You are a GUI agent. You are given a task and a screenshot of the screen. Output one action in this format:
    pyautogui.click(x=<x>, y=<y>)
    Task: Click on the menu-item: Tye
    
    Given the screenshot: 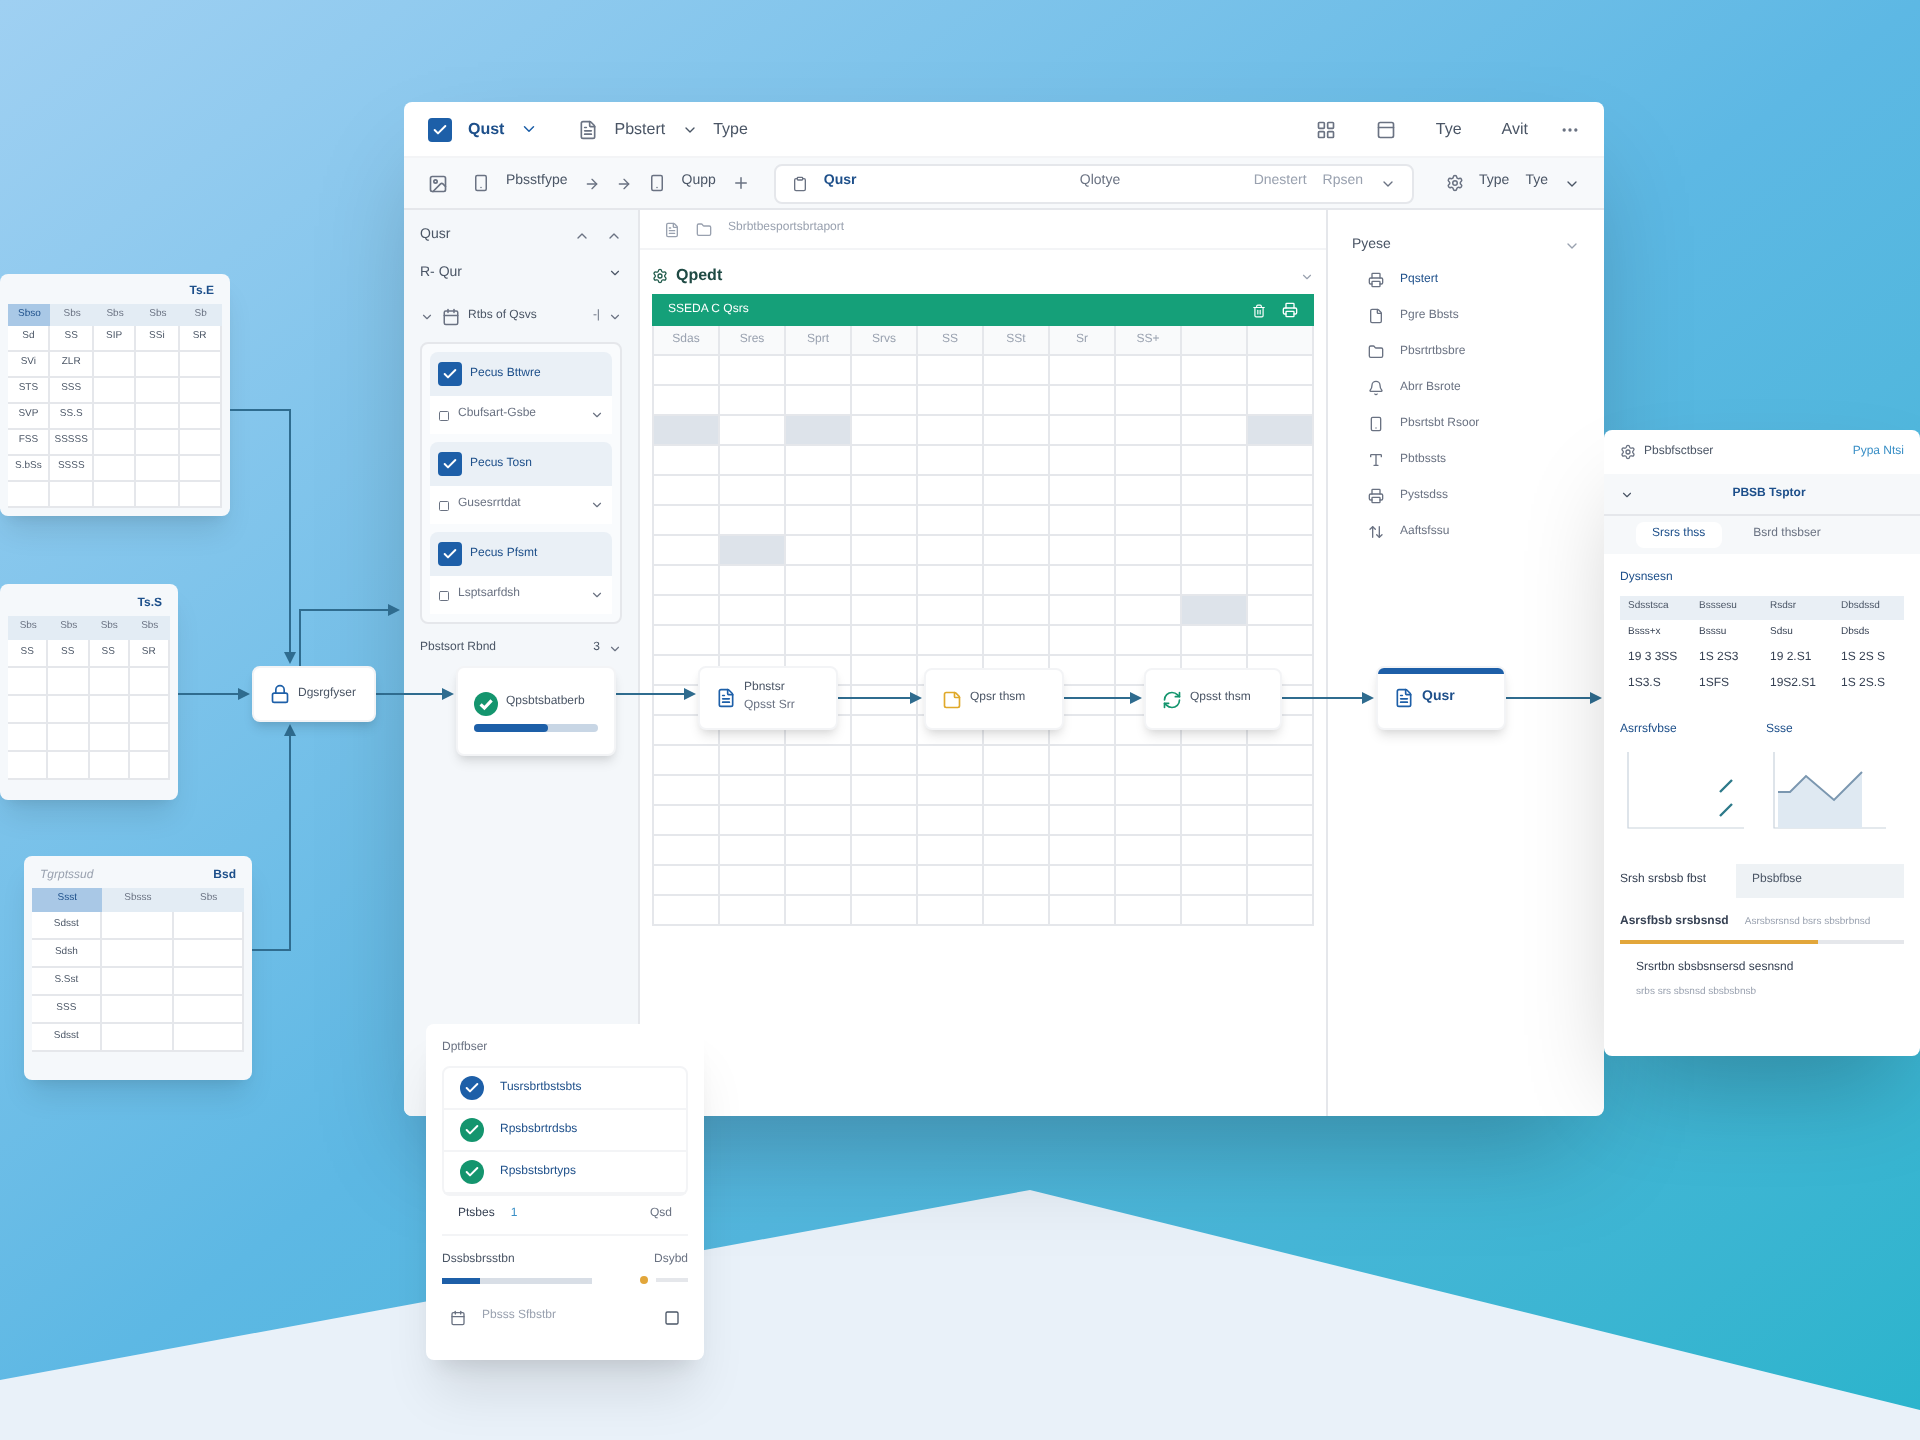 What is the action you would take?
    pyautogui.click(x=1448, y=129)
    